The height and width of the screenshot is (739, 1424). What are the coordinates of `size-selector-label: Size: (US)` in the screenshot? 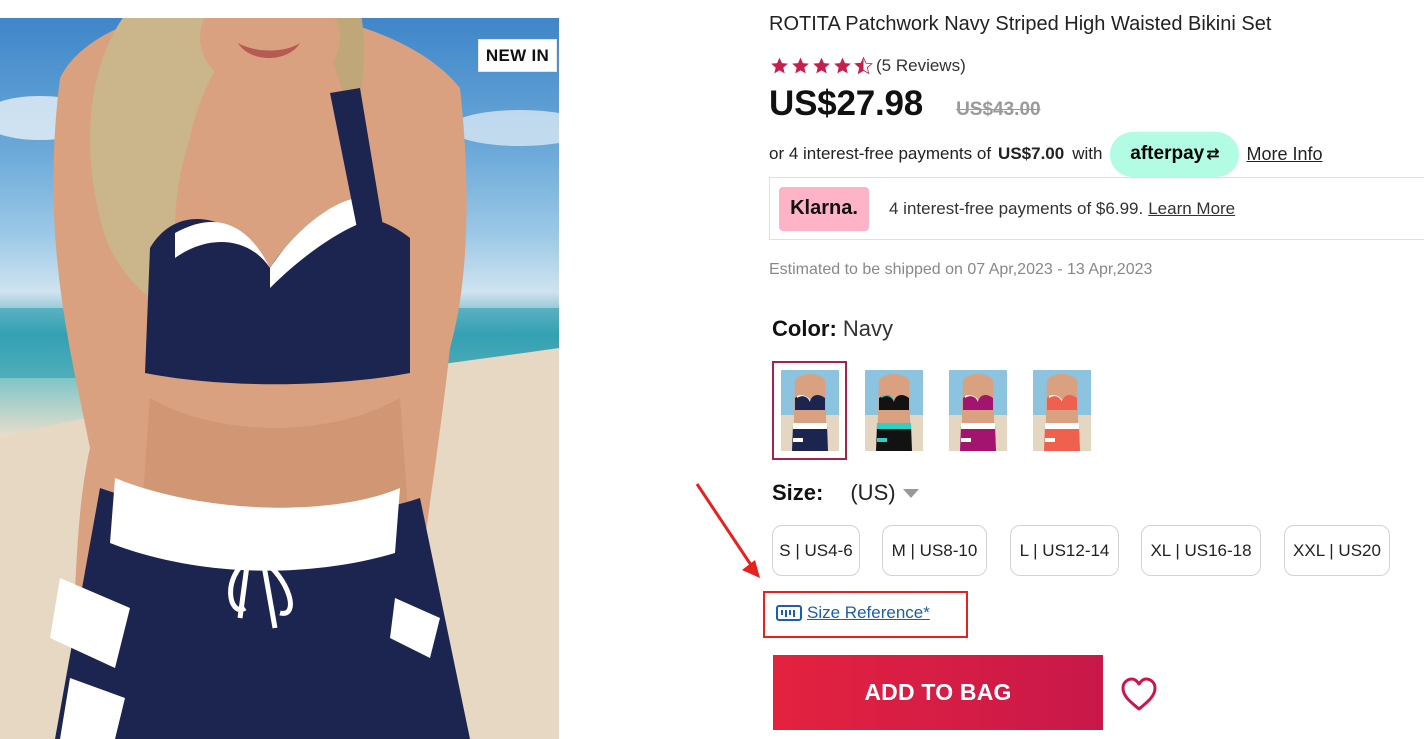 It's located at (845, 493).